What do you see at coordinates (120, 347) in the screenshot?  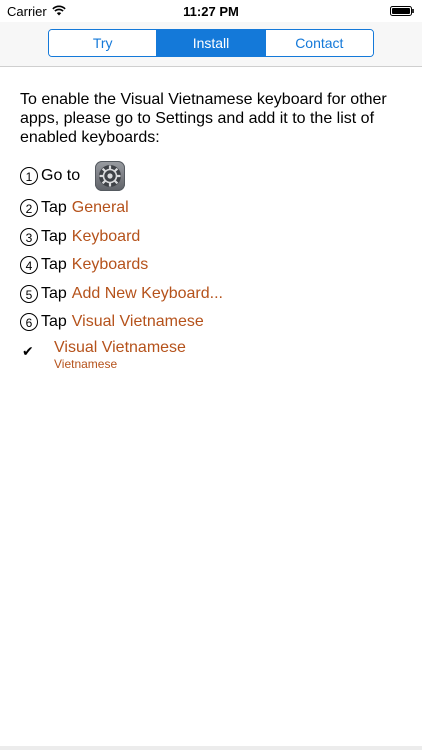 I see `keyboard-name: Visual Vietnamese` at bounding box center [120, 347].